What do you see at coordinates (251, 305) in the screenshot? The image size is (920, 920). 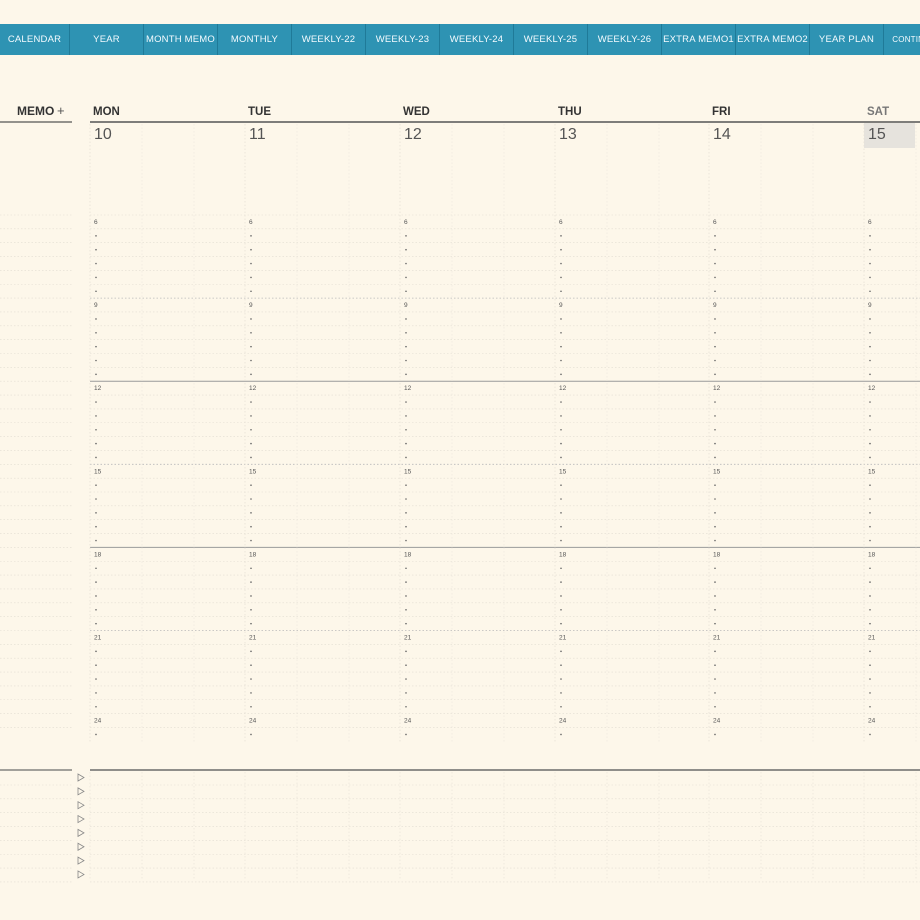 I see `hour-label: 9` at bounding box center [251, 305].